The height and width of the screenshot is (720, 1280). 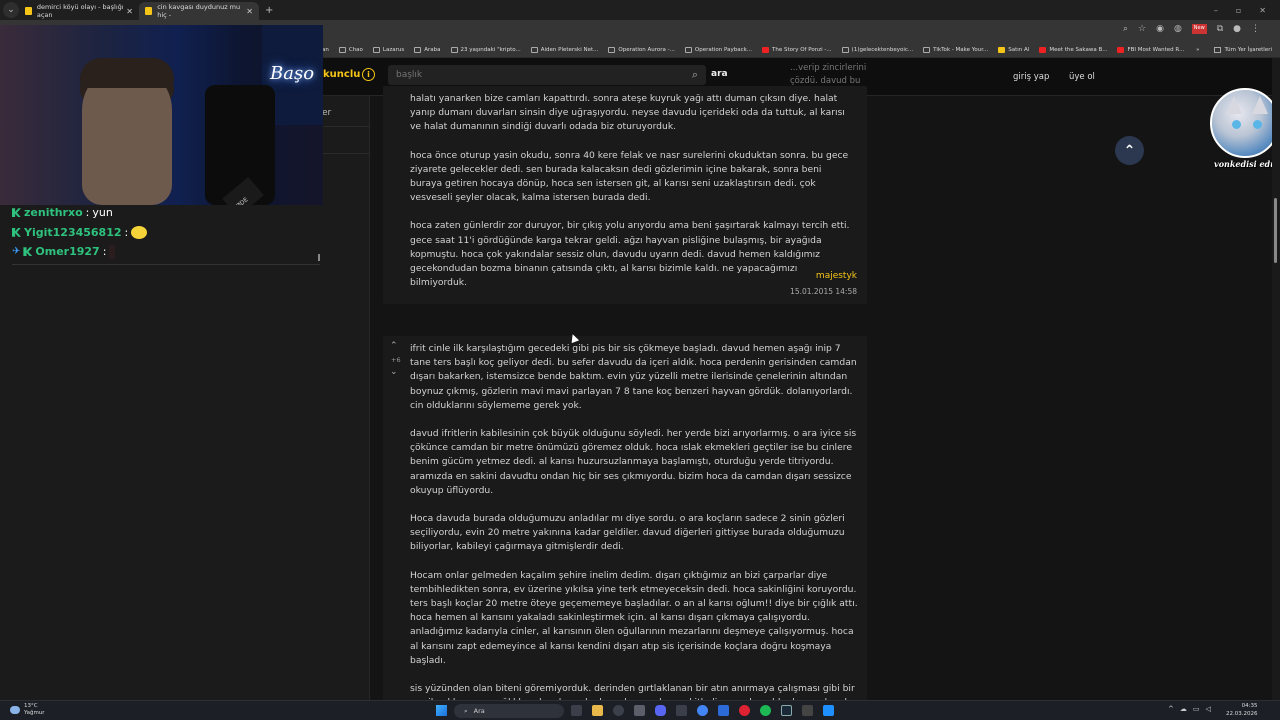 I want to click on record-icon, so click(x=744, y=710).